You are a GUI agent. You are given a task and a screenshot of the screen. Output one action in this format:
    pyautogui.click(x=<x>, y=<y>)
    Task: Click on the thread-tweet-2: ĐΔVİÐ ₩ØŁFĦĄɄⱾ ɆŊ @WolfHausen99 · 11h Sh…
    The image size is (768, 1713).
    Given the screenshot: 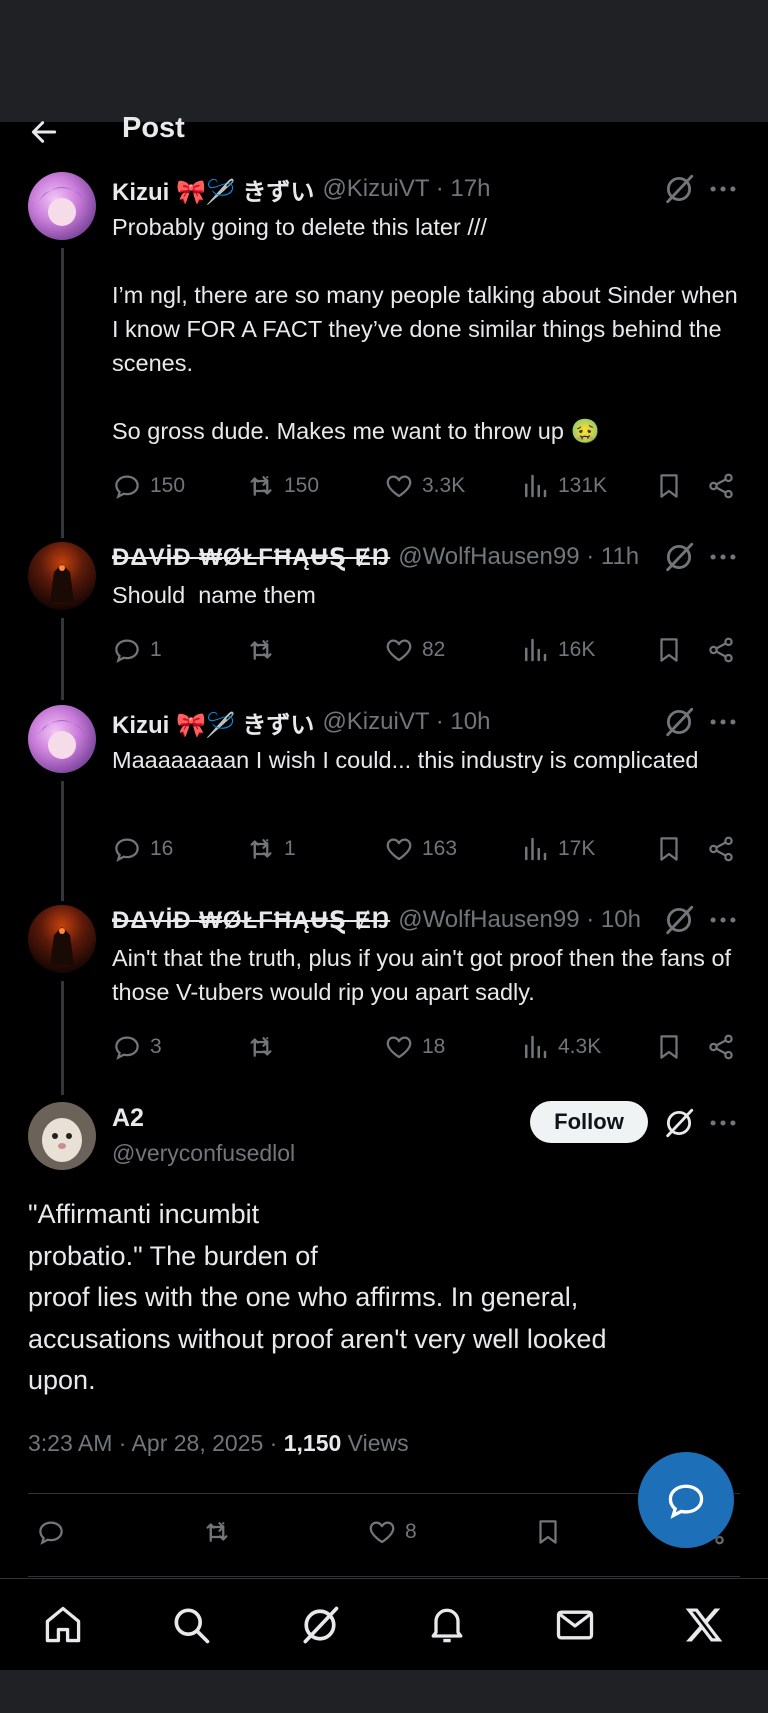 What is the action you would take?
    pyautogui.click(x=384, y=620)
    